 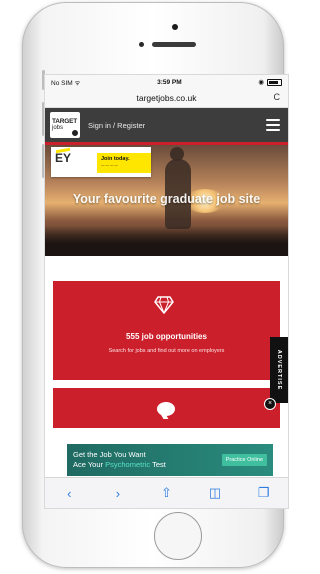 I want to click on url-text: targetjobs.co.uk, so click(x=166, y=98).